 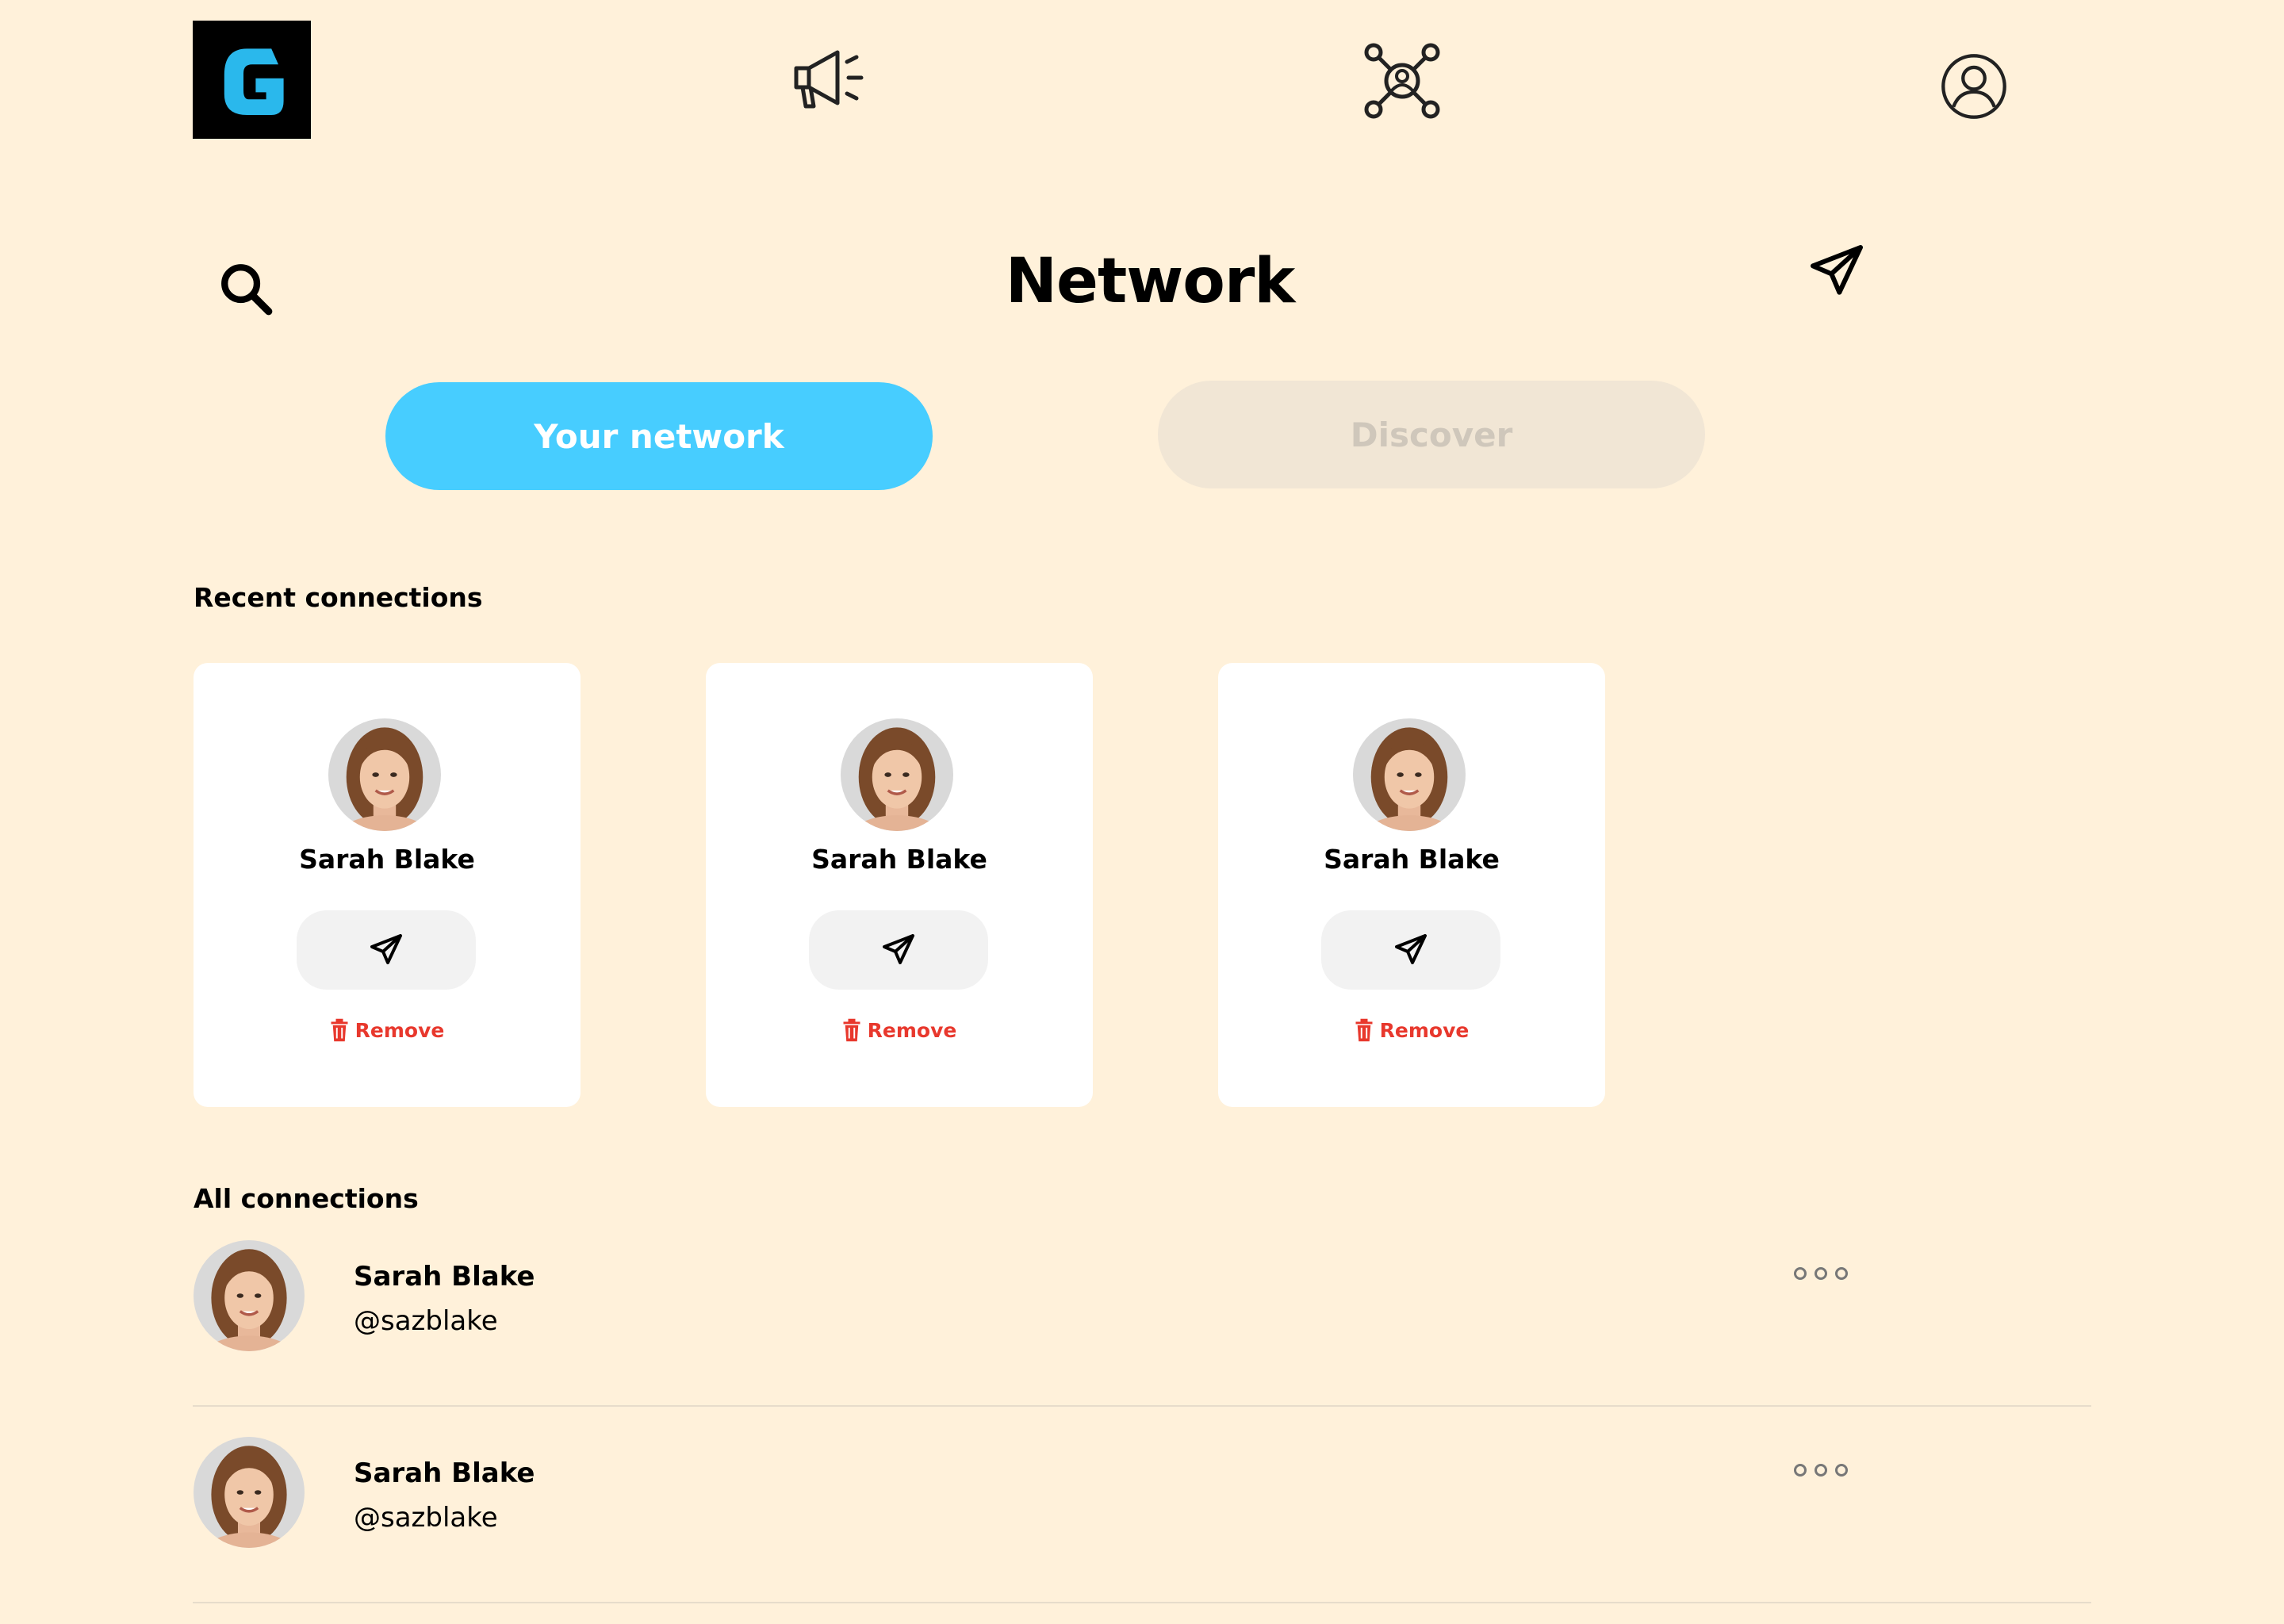 I want to click on search-button, so click(x=246, y=291).